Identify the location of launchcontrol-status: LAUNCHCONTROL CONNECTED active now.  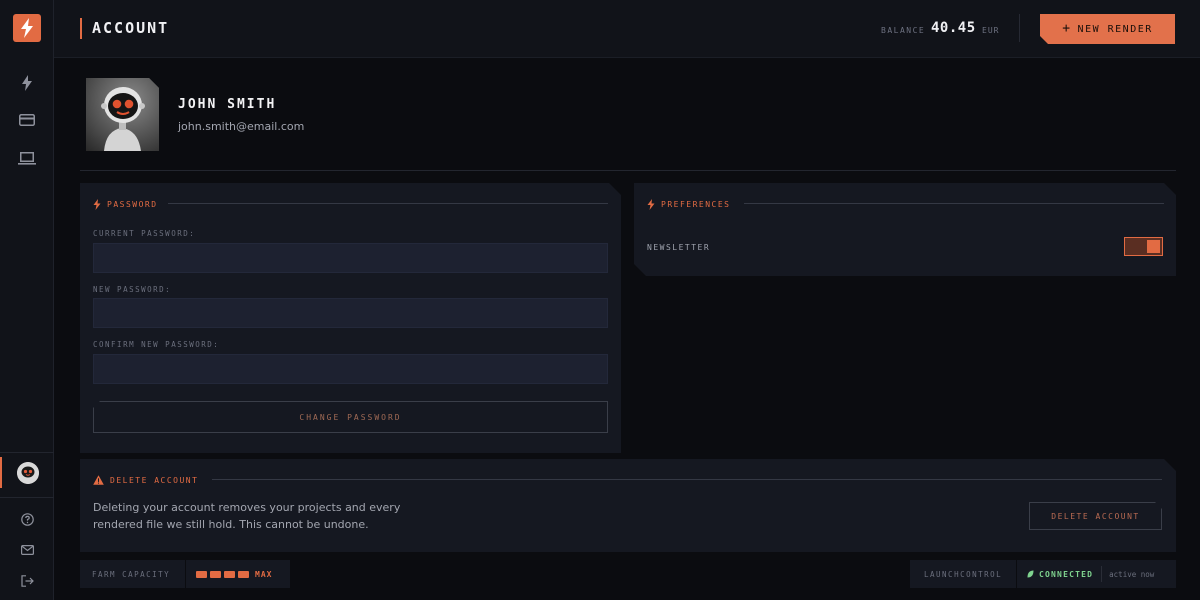
(1043, 574).